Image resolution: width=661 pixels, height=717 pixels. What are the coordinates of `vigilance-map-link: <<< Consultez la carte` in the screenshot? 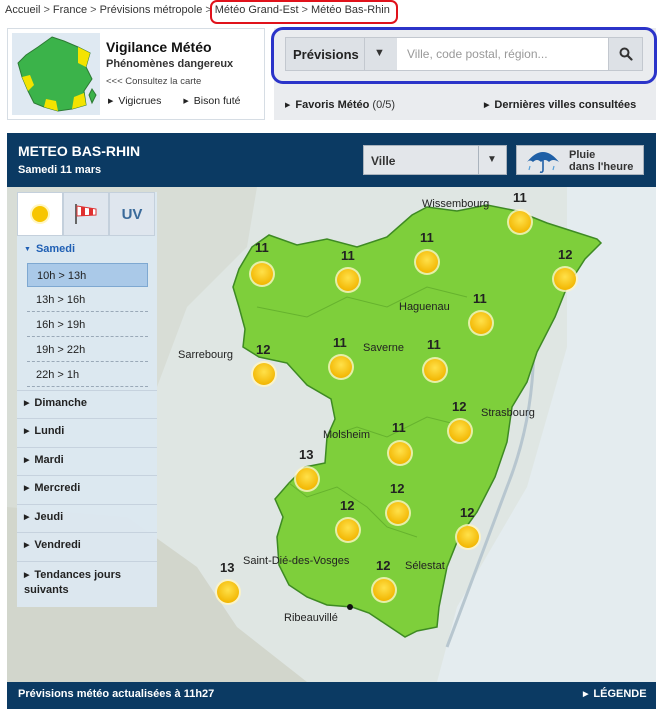 It's located at (153, 81).